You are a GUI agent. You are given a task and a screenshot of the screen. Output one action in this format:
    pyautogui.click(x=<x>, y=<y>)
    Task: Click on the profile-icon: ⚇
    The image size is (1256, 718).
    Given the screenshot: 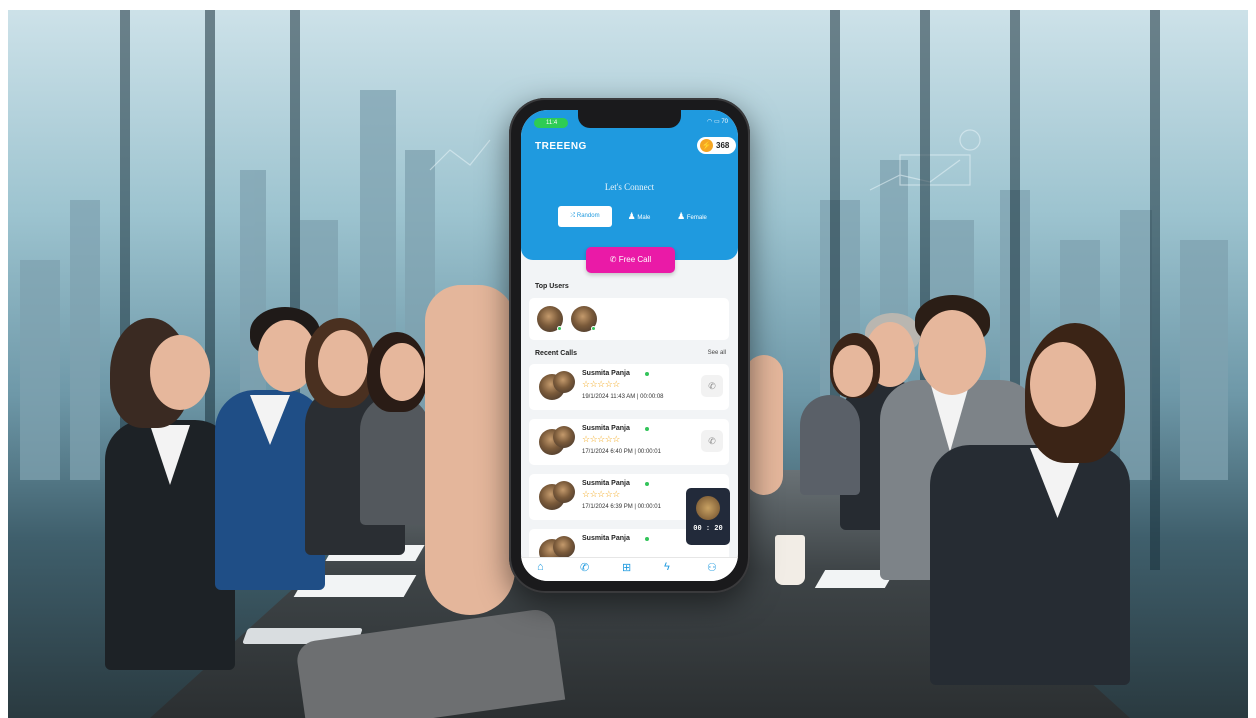 What is the action you would take?
    pyautogui.click(x=712, y=567)
    